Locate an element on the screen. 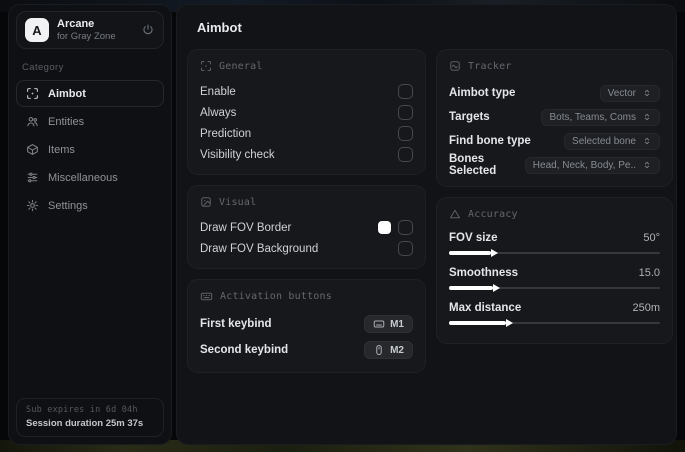  setting-label: Targets is located at coordinates (469, 117).